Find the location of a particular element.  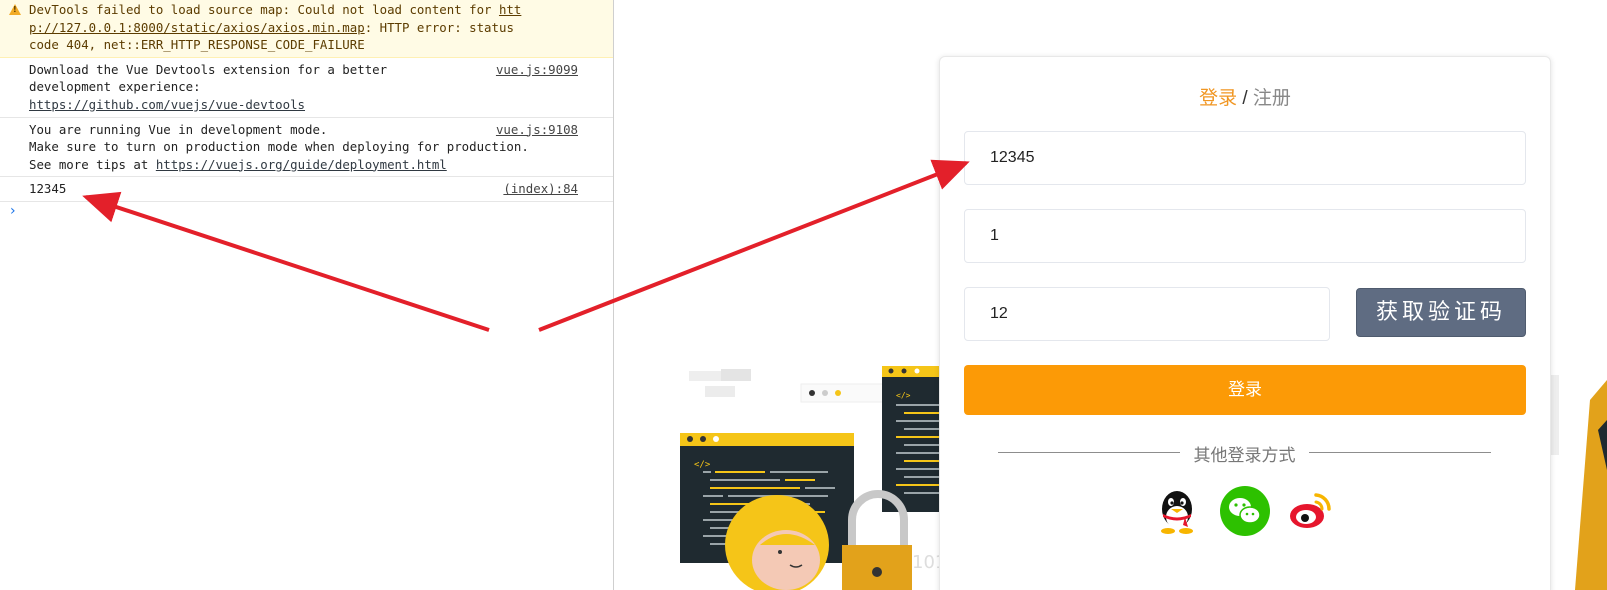

console-log-output: (index):84 12345 is located at coordinates (306, 189).